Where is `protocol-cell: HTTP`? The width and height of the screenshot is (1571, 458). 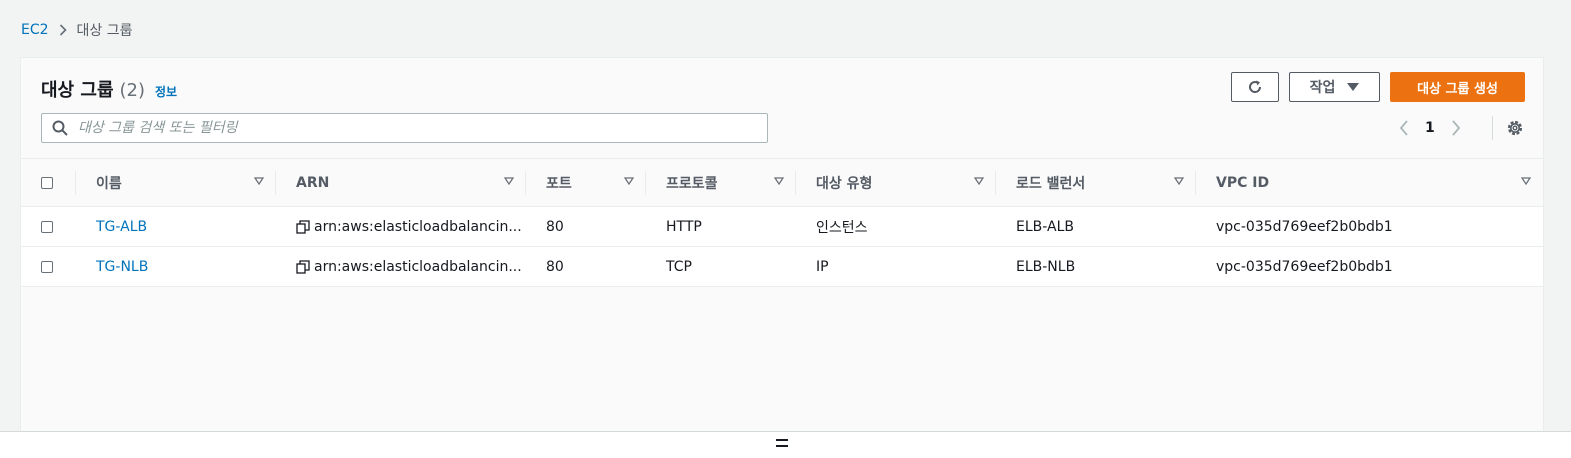 protocol-cell: HTTP is located at coordinates (684, 226).